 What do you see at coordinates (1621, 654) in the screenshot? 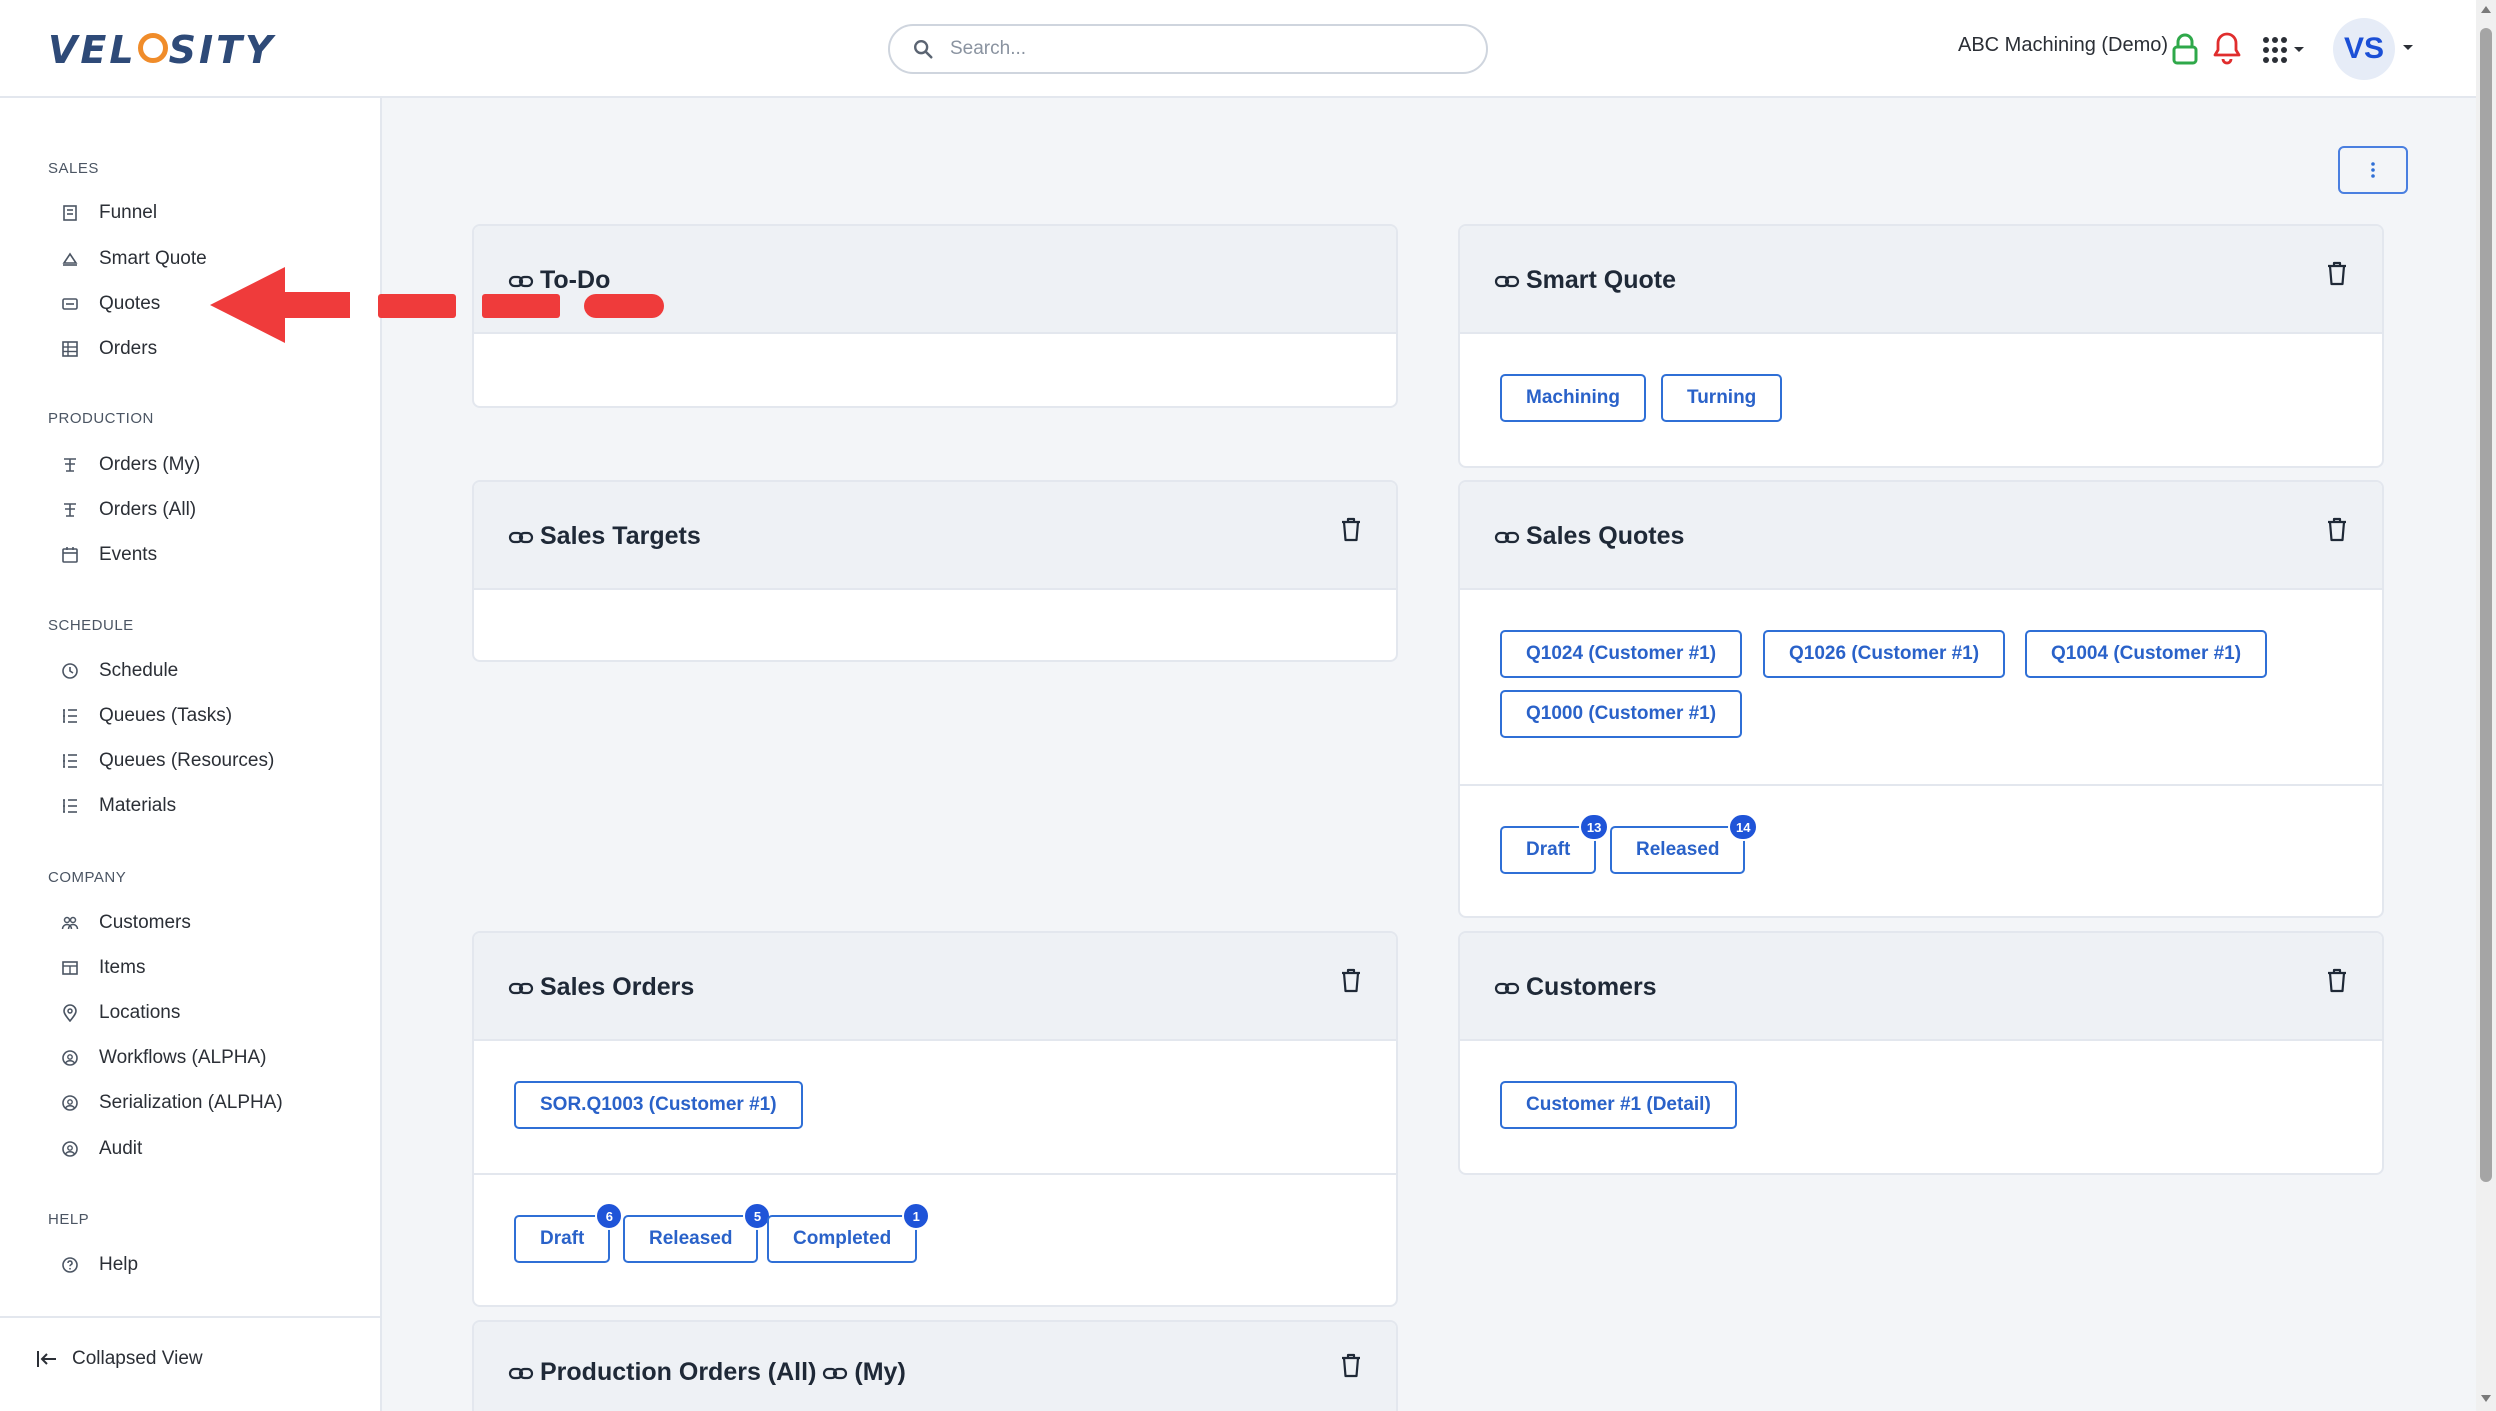
I see `quote-link: Q1024 (Customer #1)` at bounding box center [1621, 654].